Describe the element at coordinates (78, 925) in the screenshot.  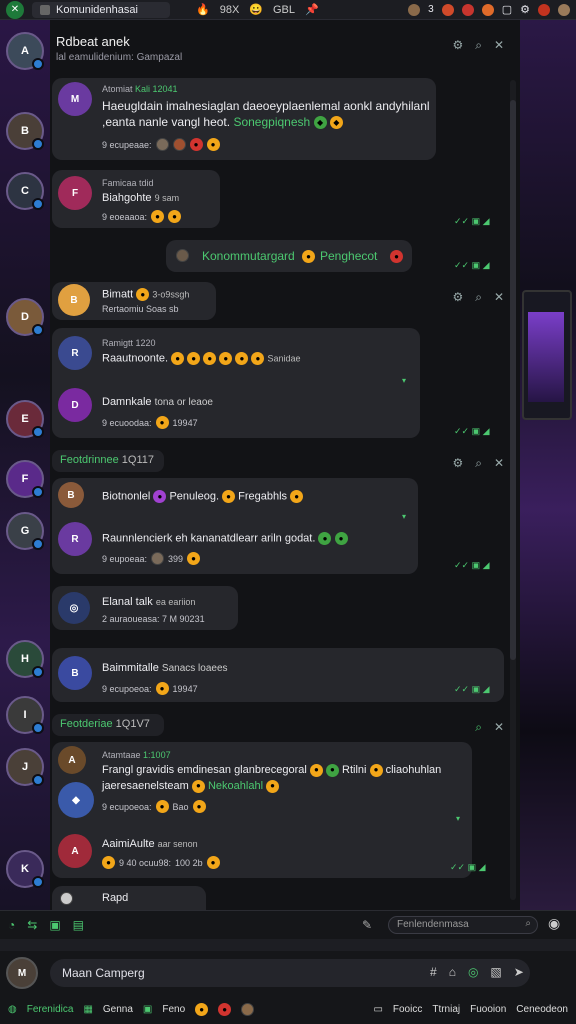
I see `layout-icon: ▤` at that location.